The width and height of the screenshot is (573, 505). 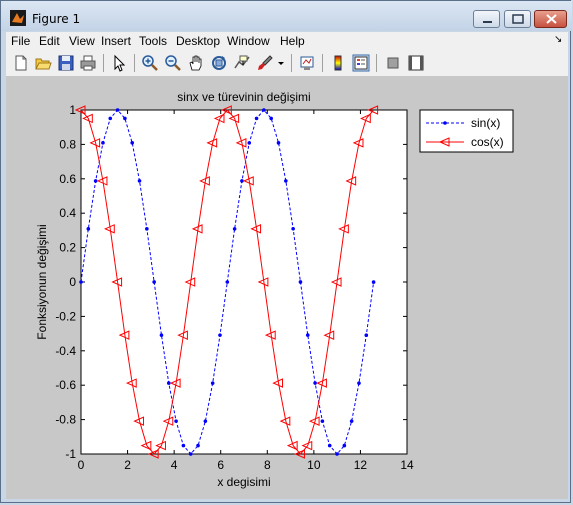 I want to click on x-tick-label: 6, so click(x=220, y=465).